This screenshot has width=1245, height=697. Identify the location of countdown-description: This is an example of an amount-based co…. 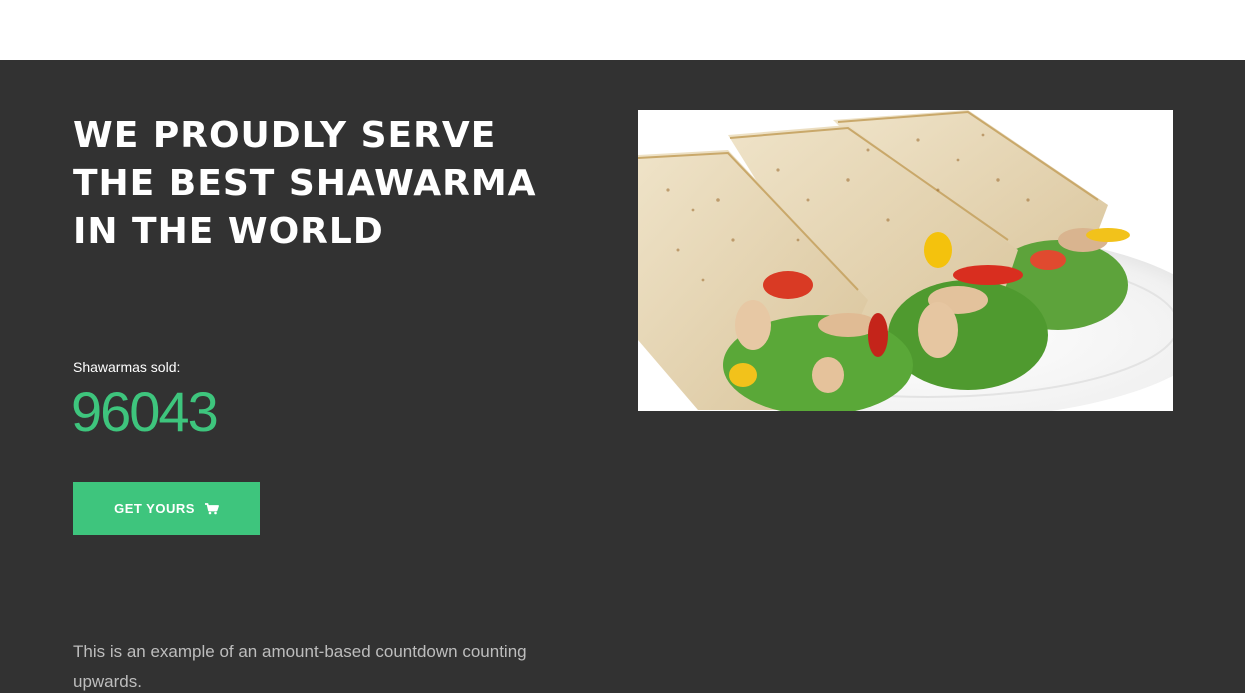
(300, 666).